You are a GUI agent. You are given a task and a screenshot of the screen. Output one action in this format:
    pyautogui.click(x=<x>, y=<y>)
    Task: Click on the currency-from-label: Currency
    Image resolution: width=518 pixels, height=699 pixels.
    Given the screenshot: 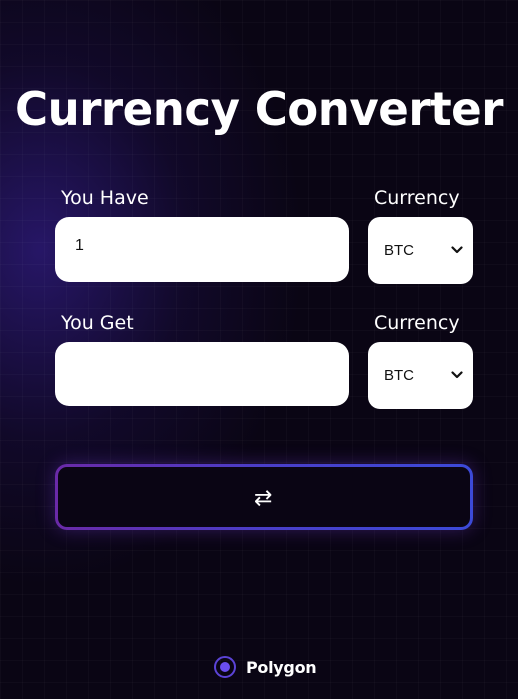 What is the action you would take?
    pyautogui.click(x=417, y=198)
    